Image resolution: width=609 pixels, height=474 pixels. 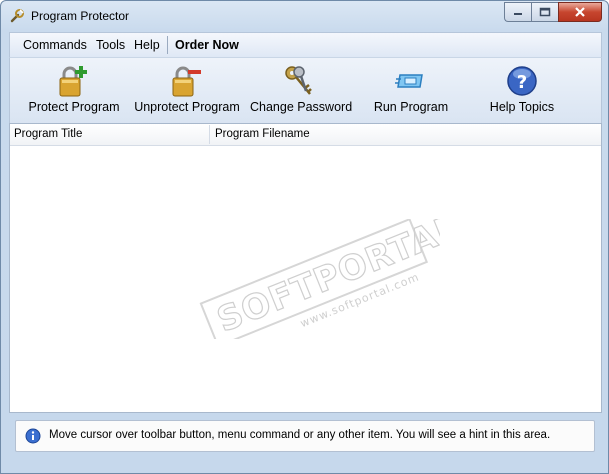 I want to click on caption-buttons, so click(x=553, y=12).